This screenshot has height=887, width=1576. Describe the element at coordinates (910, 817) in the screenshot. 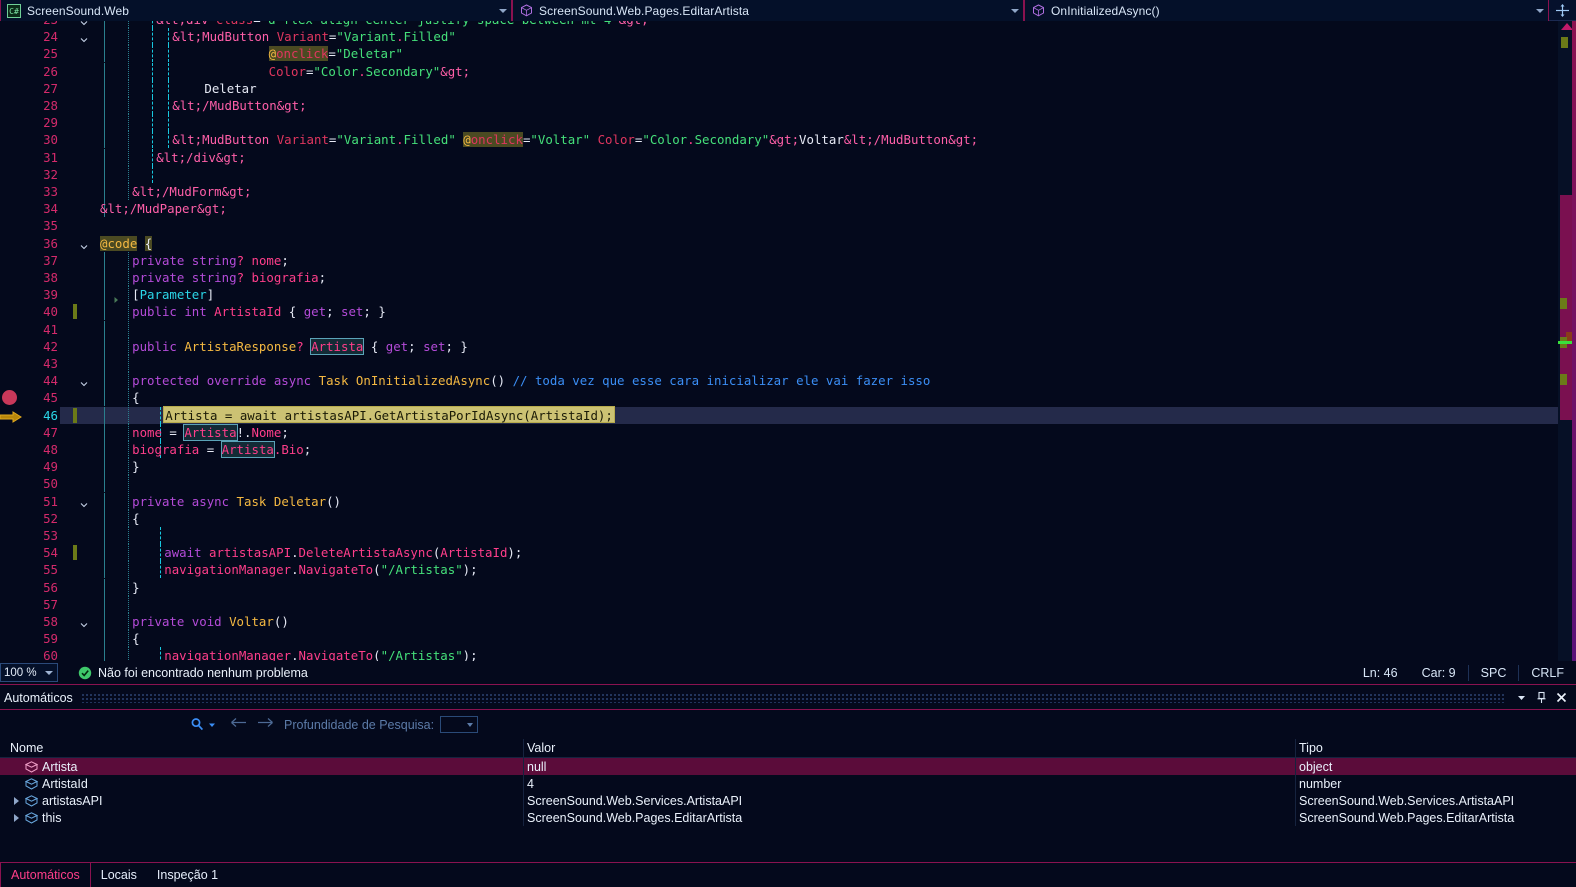

I see `variable-value: ScreenSound.Web.Pages.EditarArtista` at that location.